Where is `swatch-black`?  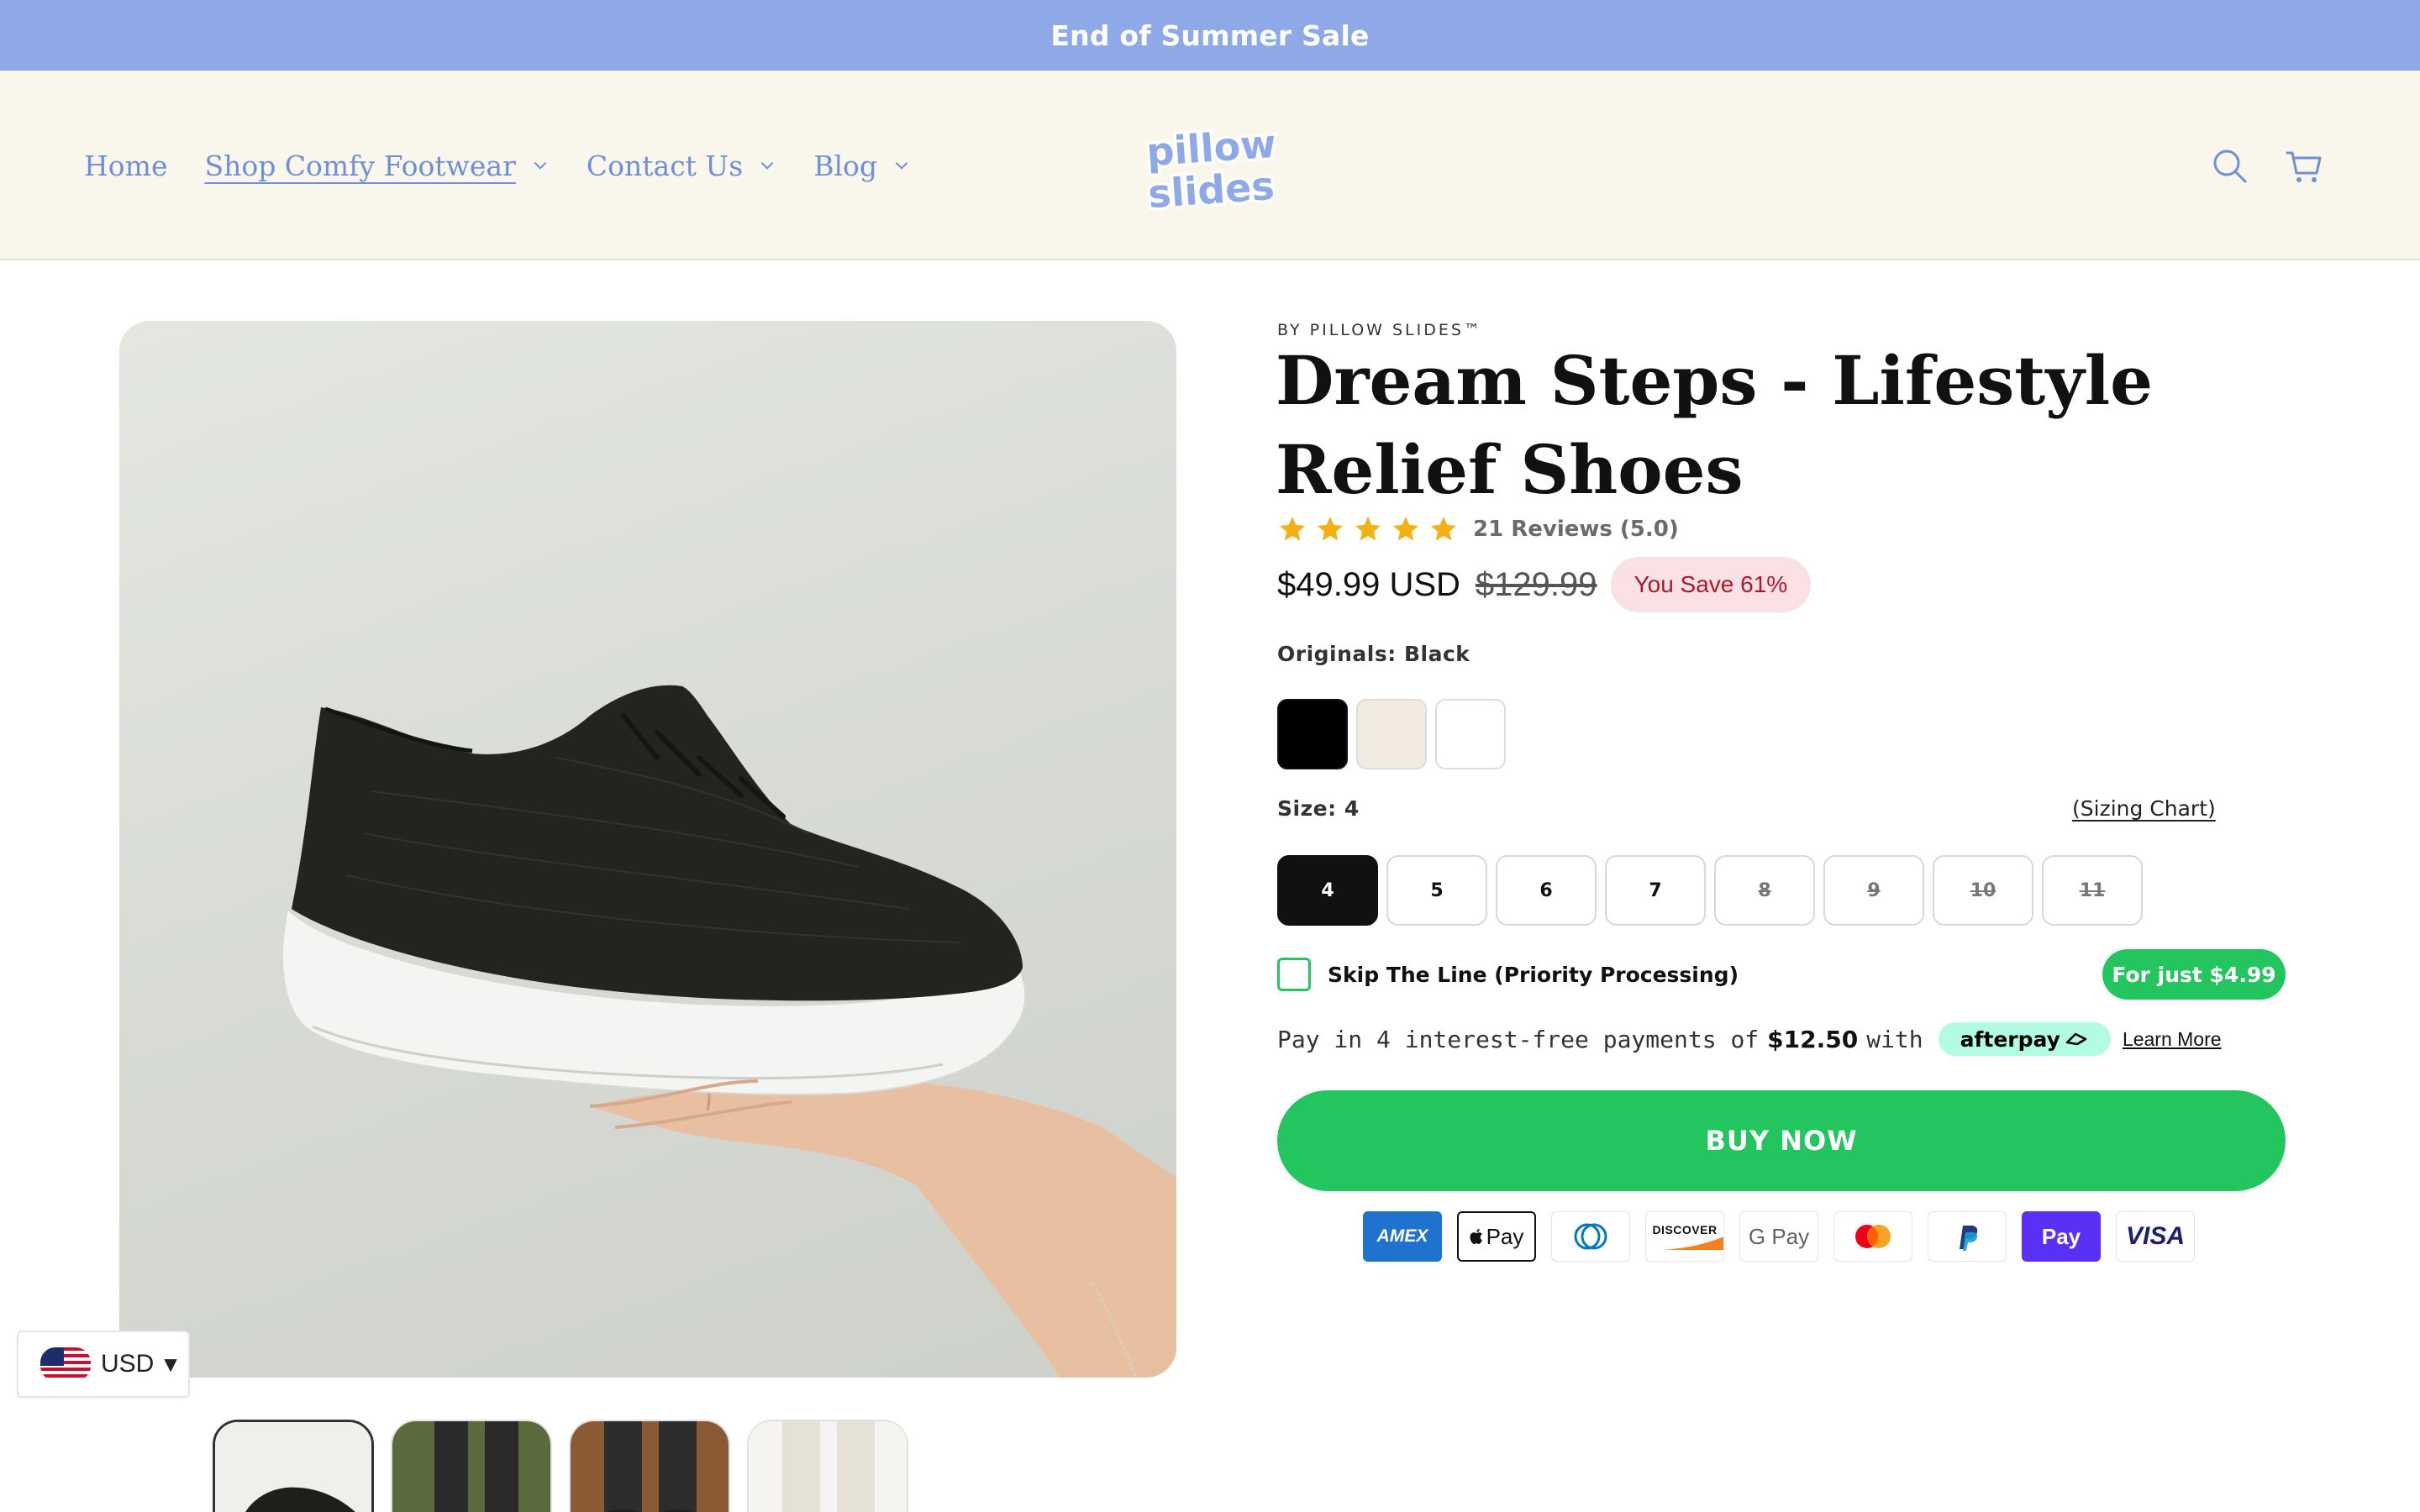 swatch-black is located at coordinates (1313, 734).